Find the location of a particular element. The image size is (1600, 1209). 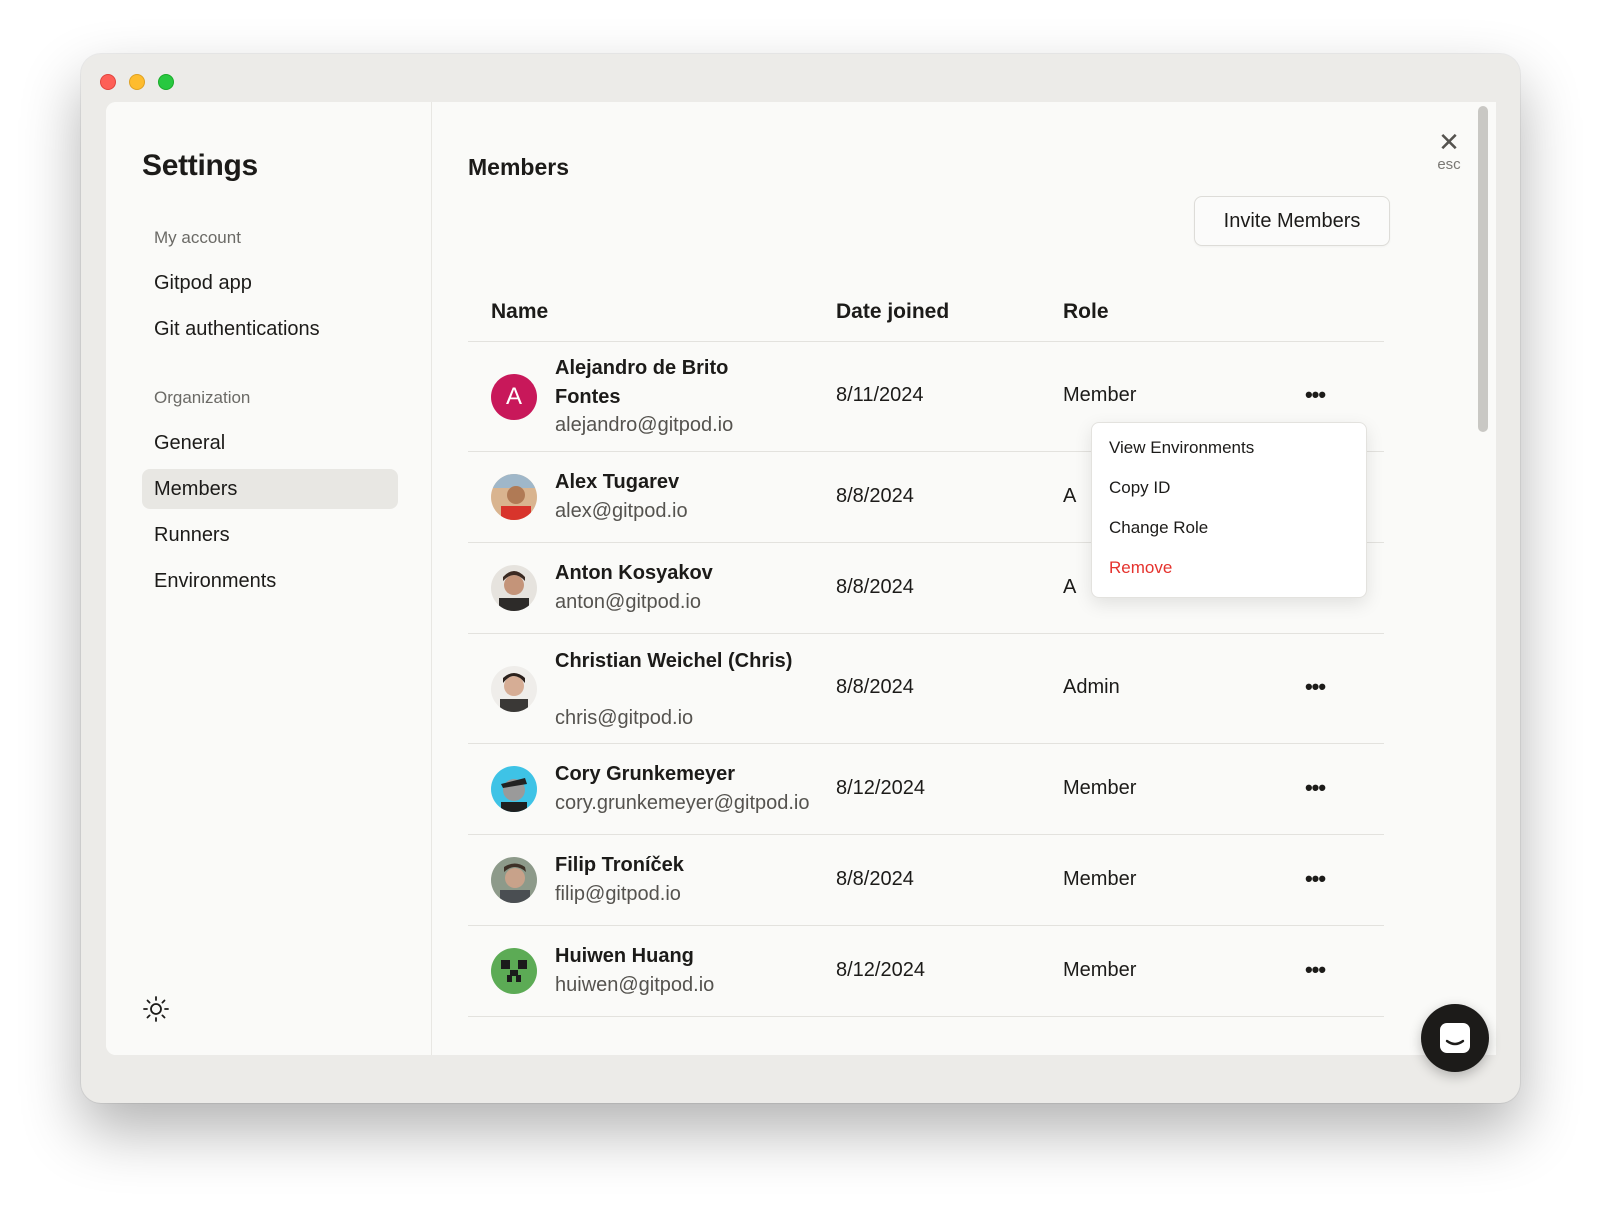

member-name: Huiwen Huang is located at coordinates (624, 956).